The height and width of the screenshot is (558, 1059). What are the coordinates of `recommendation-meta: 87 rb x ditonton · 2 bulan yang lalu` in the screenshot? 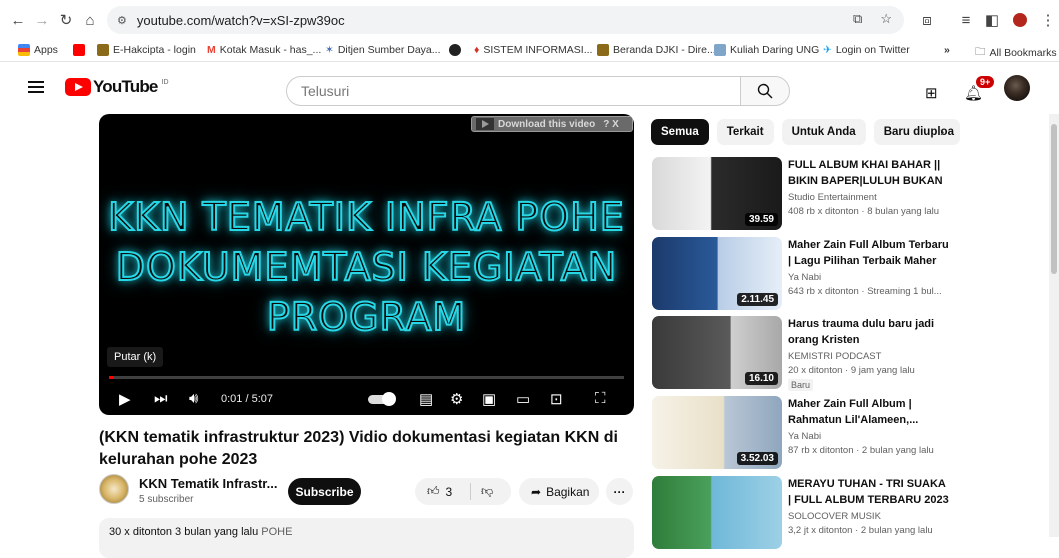 It's located at (861, 450).